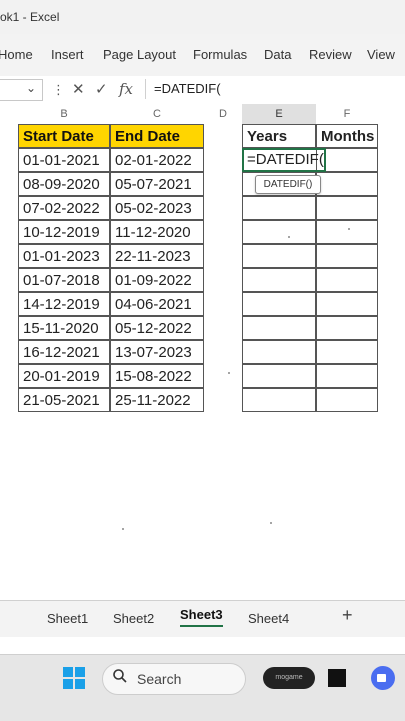  Describe the element at coordinates (67, 54) in the screenshot. I see `tab-insert: Insert` at that location.